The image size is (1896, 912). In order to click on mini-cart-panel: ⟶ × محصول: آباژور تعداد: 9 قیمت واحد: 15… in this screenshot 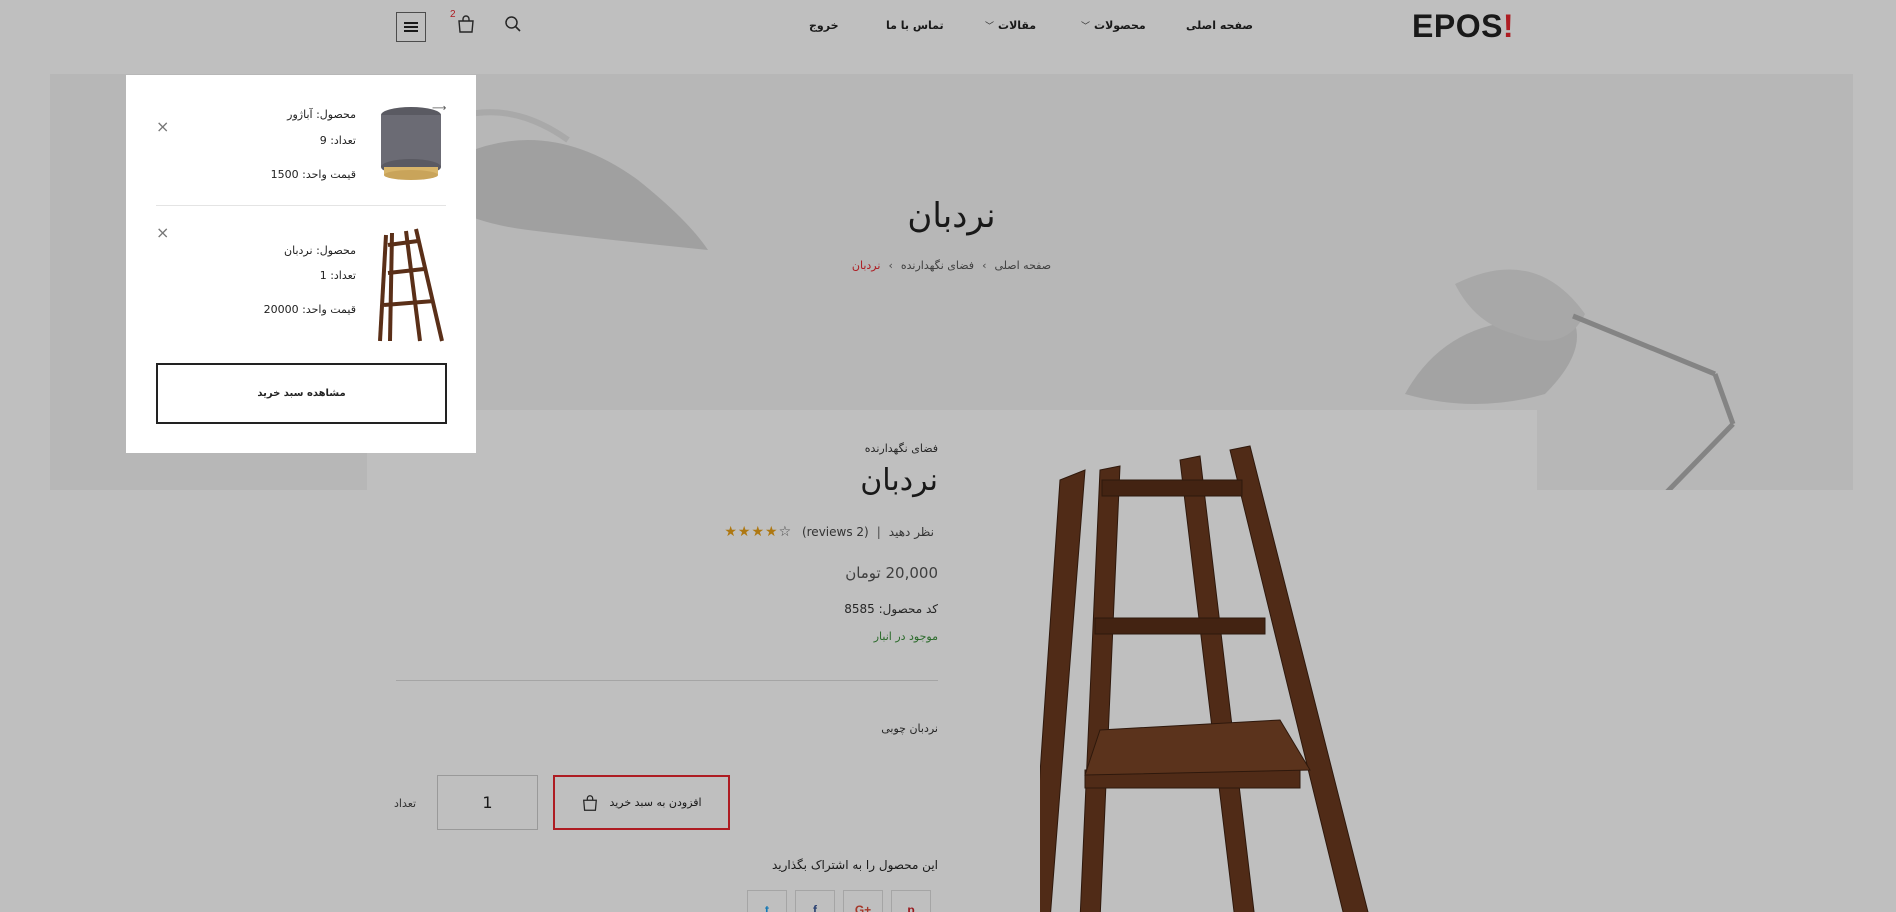, I will do `click(301, 264)`.